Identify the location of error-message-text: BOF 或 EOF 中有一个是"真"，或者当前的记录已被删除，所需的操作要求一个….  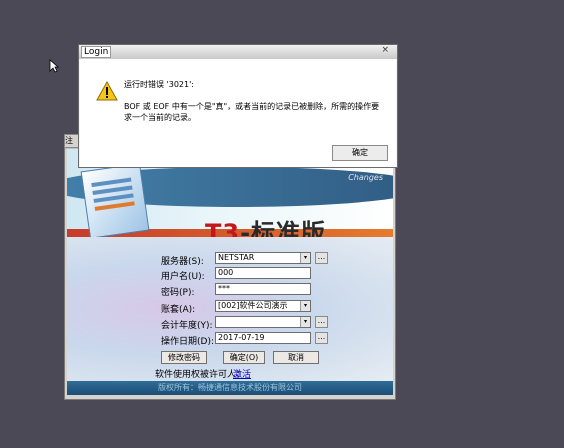
(252, 112).